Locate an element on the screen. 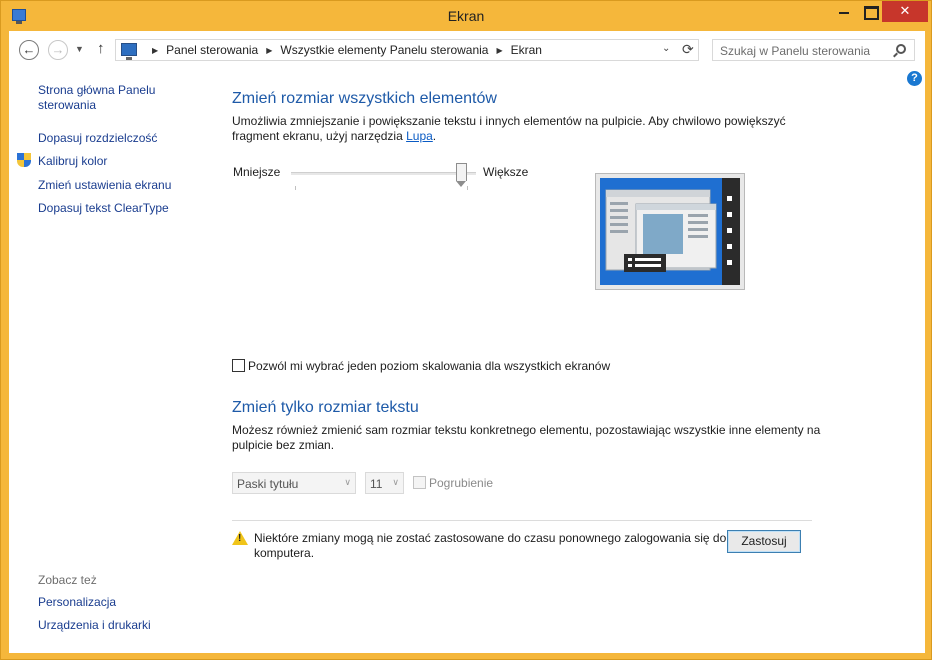 Image resolution: width=932 pixels, height=660 pixels. bold-option: Pogrubienie is located at coordinates (453, 483).